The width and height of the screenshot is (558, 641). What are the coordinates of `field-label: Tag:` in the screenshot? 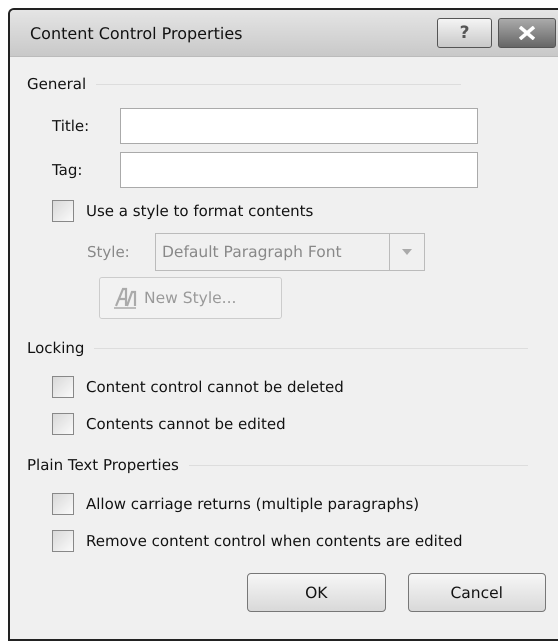 It's located at (68, 169).